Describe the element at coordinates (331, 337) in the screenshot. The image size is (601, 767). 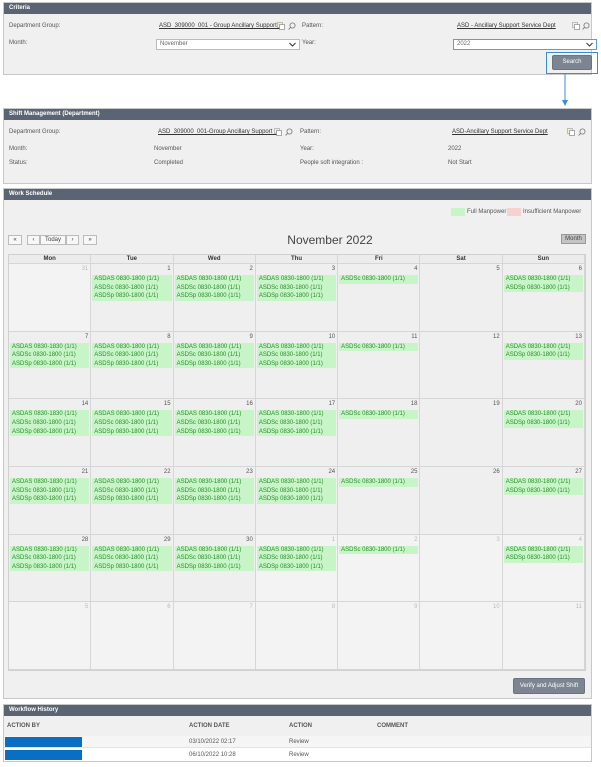
I see `day-number: 10` at that location.